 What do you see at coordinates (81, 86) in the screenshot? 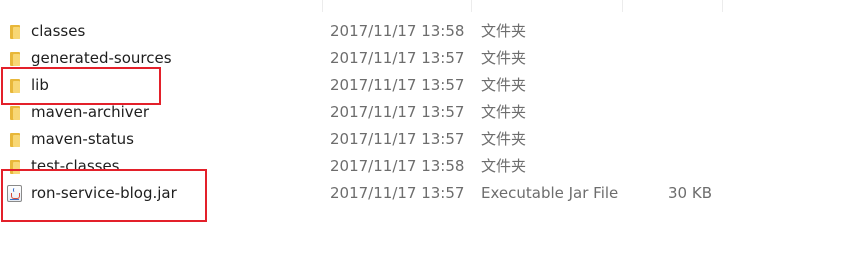
I see `highlight-box-lib` at bounding box center [81, 86].